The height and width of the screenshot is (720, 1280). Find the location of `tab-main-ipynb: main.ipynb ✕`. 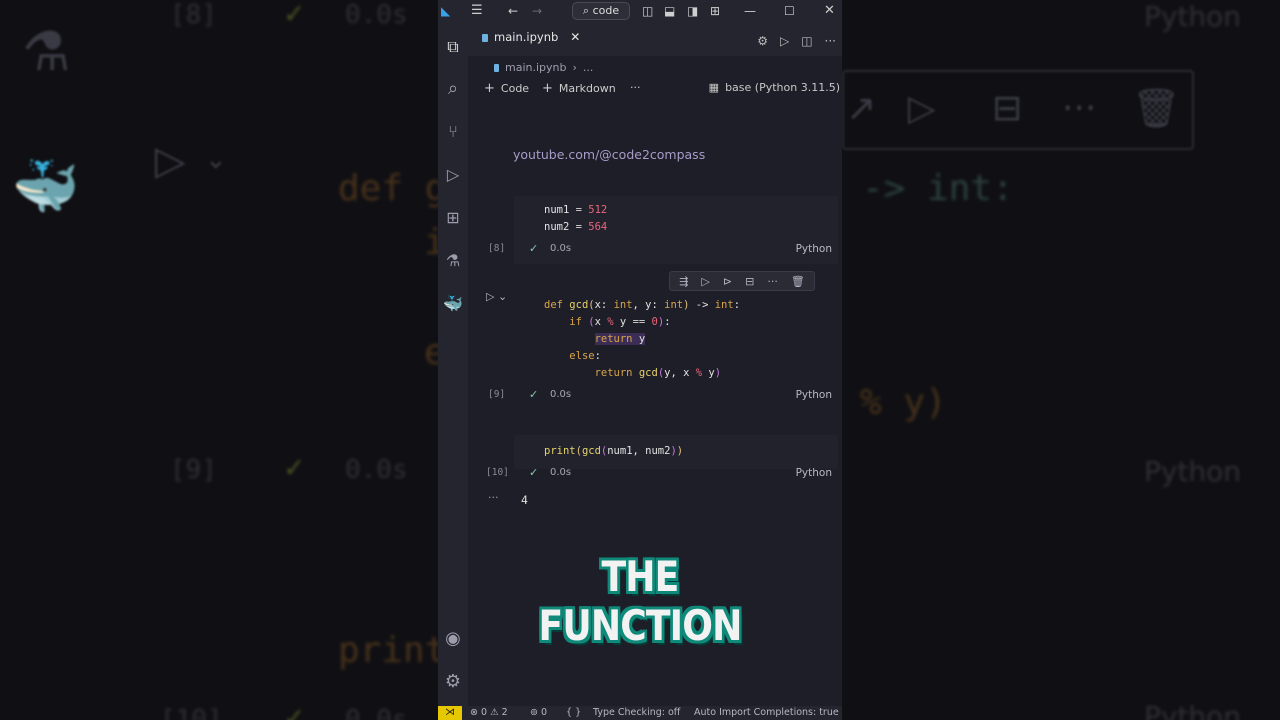

tab-main-ipynb: main.ipynb ✕ is located at coordinates (531, 43).